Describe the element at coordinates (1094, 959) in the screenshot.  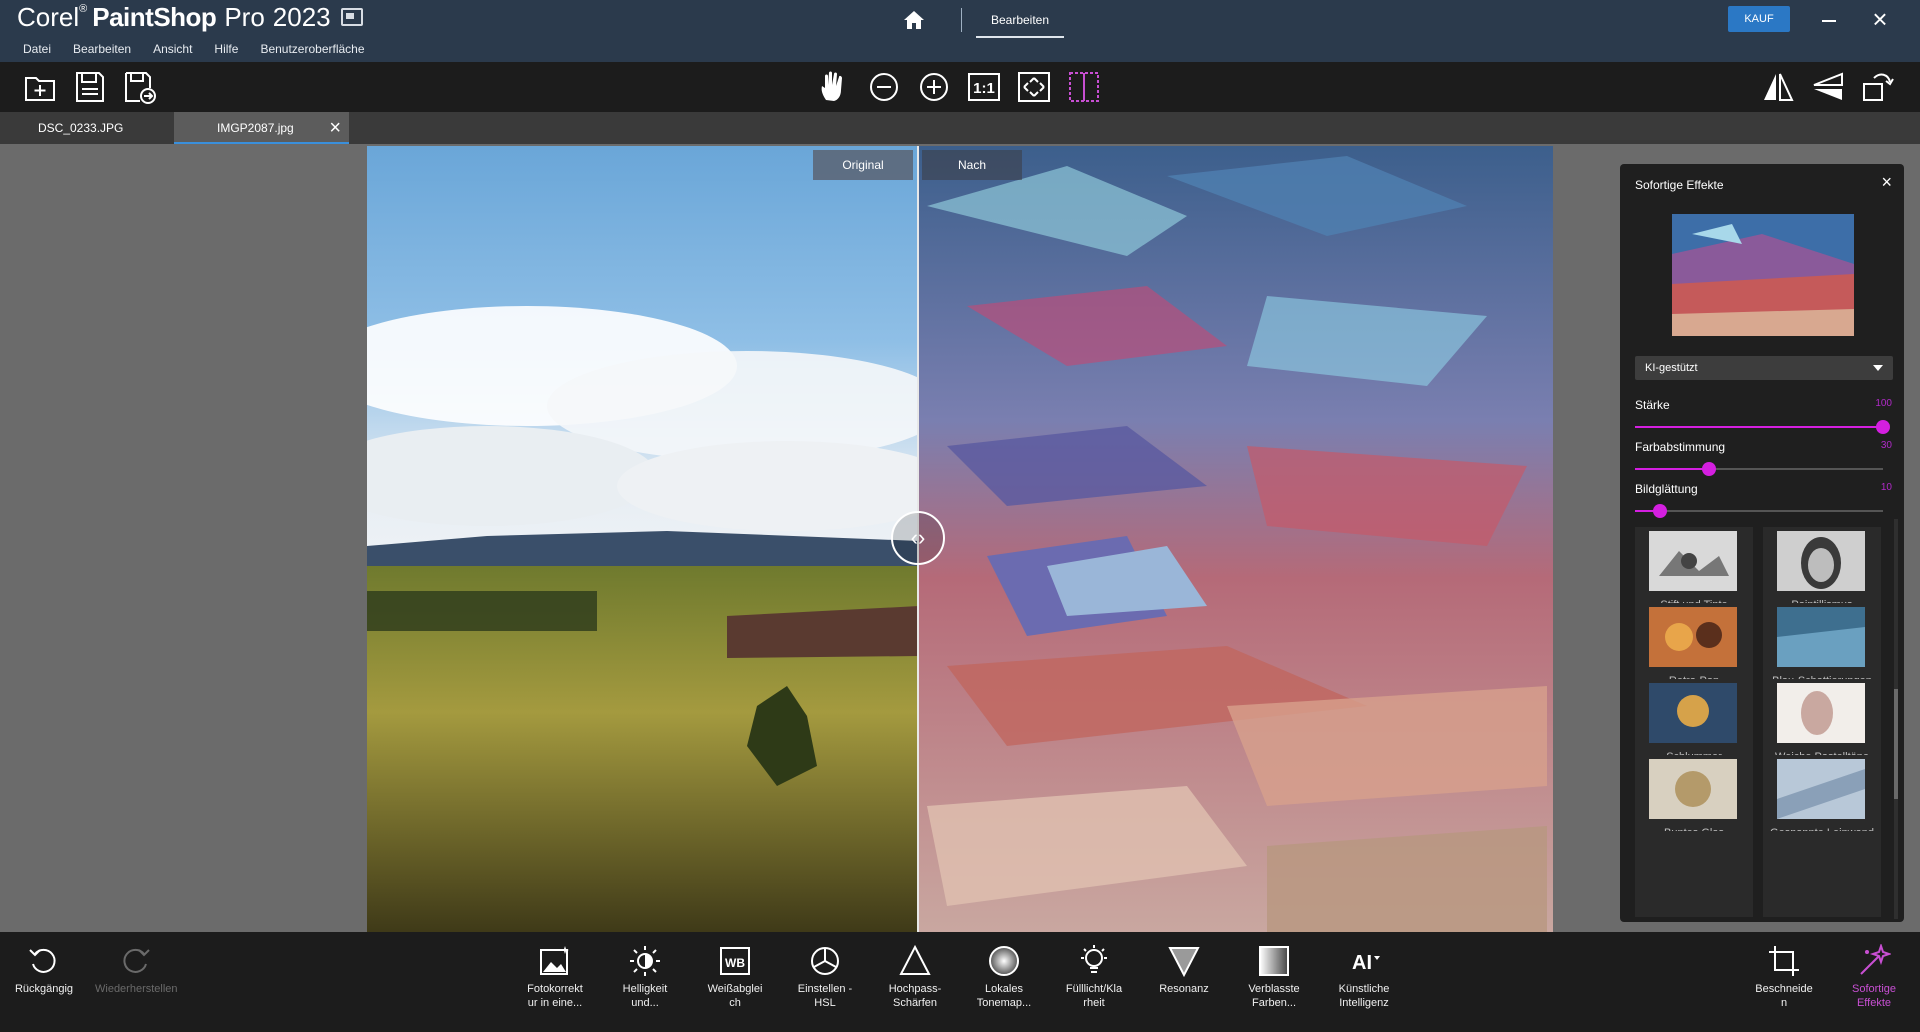
I see `lightbulb-icon` at that location.